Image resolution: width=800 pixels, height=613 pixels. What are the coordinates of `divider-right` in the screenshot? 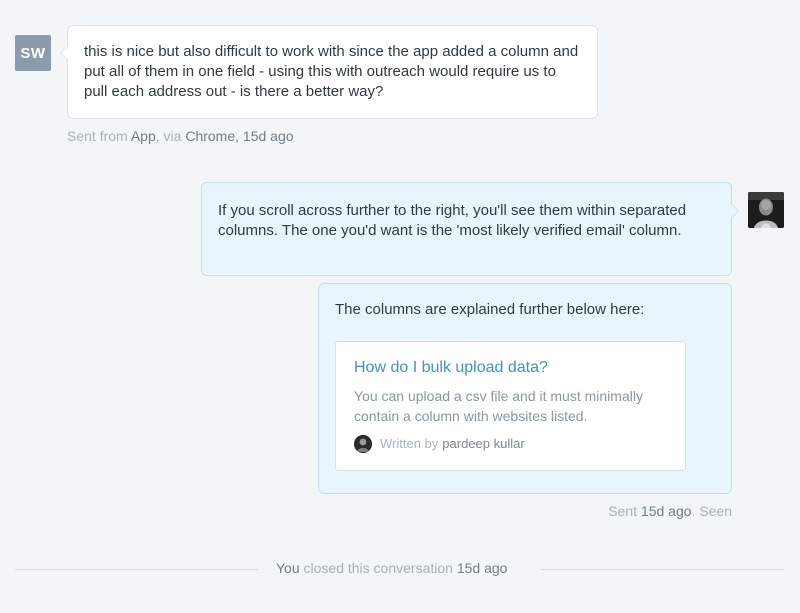 It's located at (662, 569).